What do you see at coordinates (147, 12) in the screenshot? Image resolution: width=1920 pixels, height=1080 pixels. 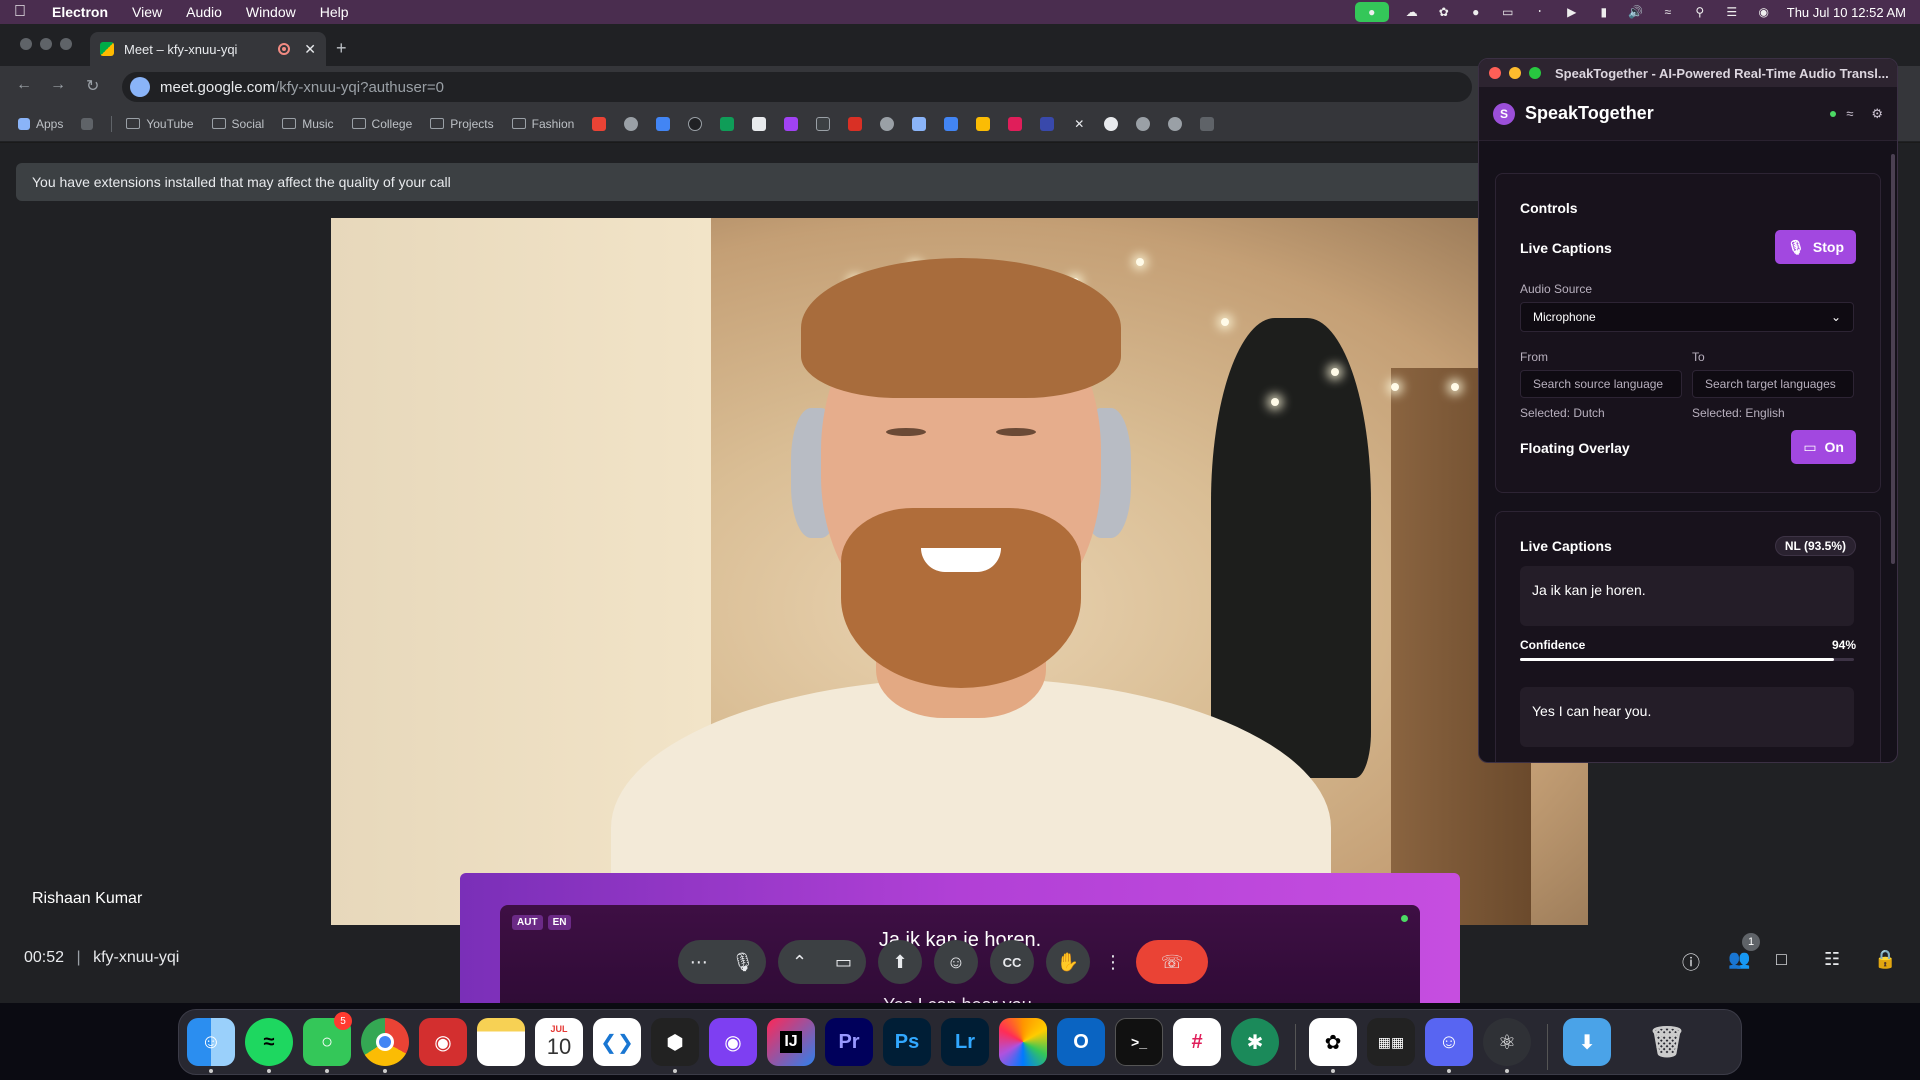 I see `menu-view: View` at bounding box center [147, 12].